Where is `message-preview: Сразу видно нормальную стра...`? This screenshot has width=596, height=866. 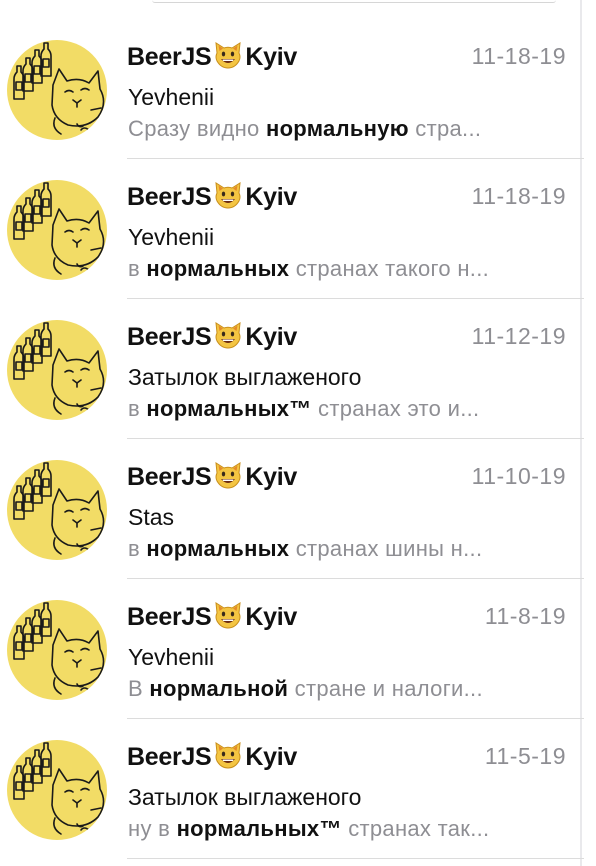 message-preview: Сразу видно нормальную стра... is located at coordinates (344, 129).